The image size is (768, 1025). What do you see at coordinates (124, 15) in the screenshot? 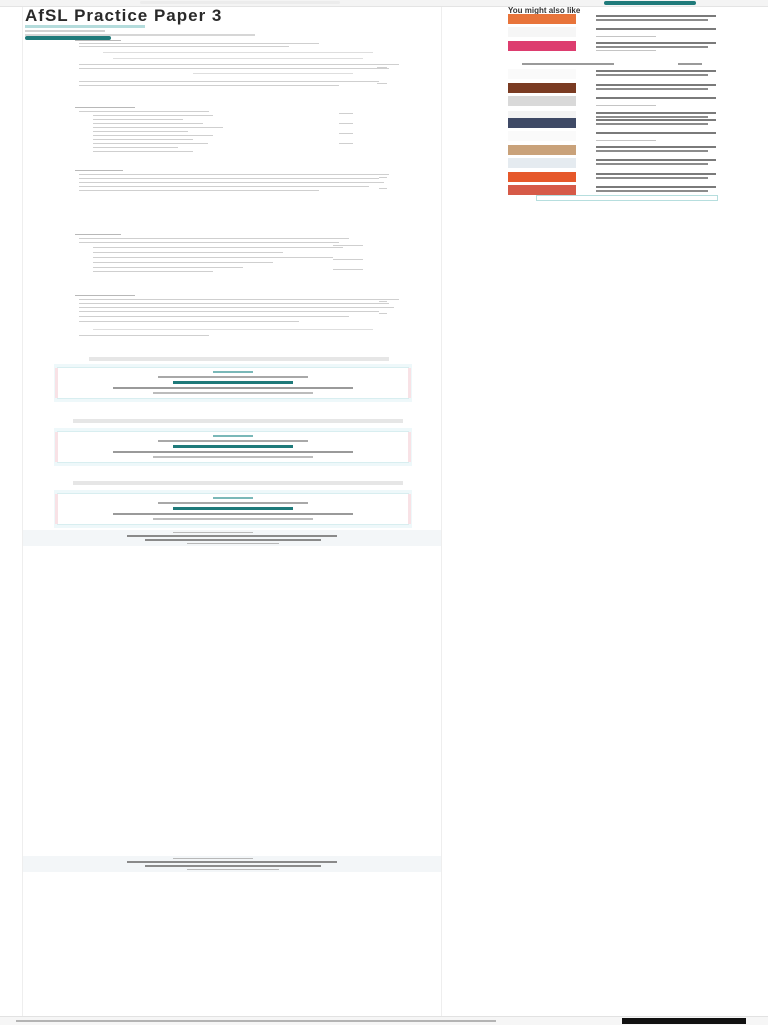
I see `document-title: AfSL Practice Paper 3` at bounding box center [124, 15].